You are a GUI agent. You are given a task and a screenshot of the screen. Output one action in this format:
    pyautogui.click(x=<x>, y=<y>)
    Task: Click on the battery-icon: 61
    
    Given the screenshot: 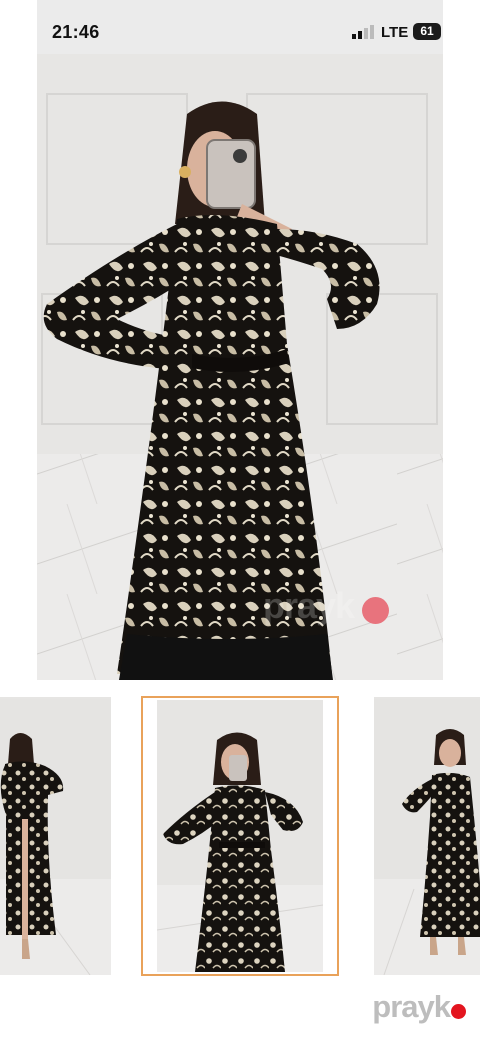 What is the action you would take?
    pyautogui.click(x=427, y=31)
    